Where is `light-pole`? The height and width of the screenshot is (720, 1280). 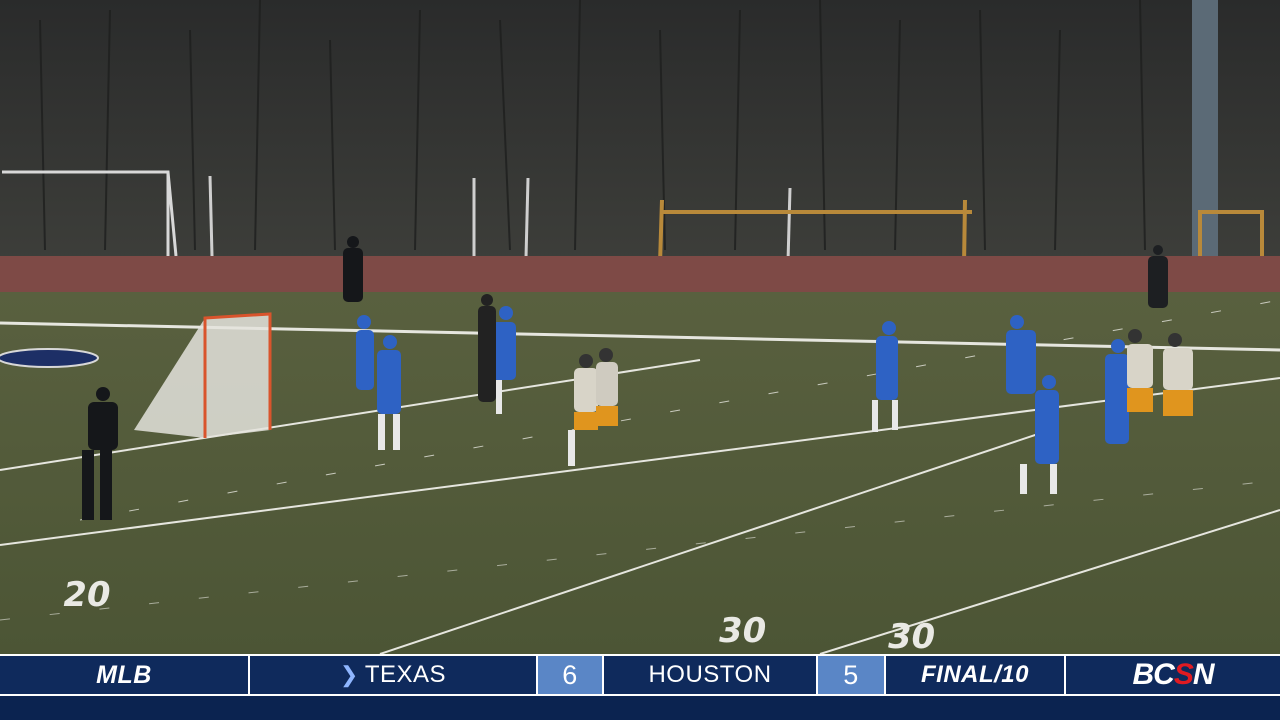
light-pole is located at coordinates (1205, 131).